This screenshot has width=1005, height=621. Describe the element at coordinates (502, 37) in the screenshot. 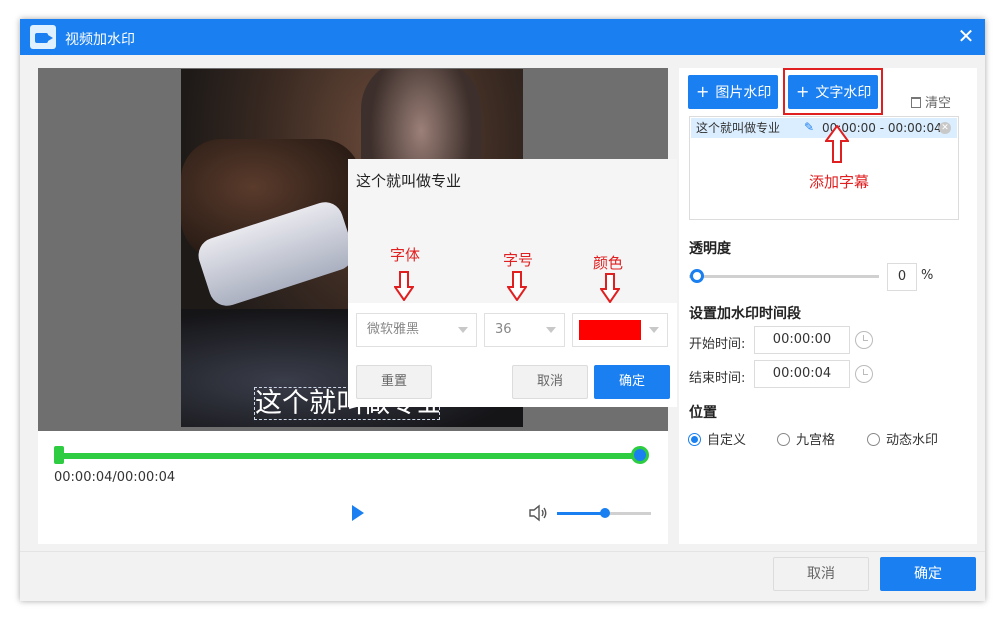

I see `title-bar: 视频加水印 ✕` at that location.